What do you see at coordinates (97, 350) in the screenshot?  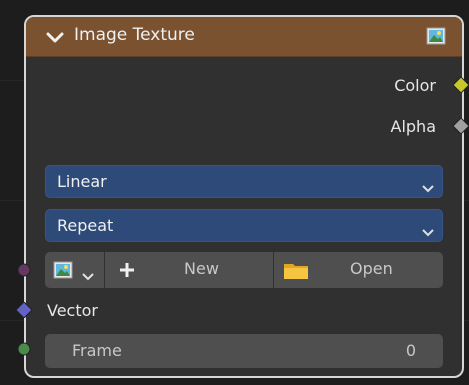 I see `frame-label: Frame` at bounding box center [97, 350].